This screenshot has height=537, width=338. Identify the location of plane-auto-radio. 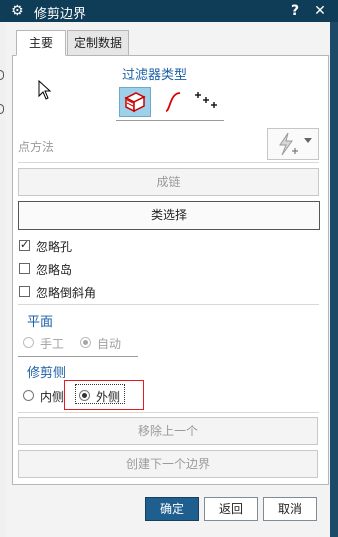
(85, 342).